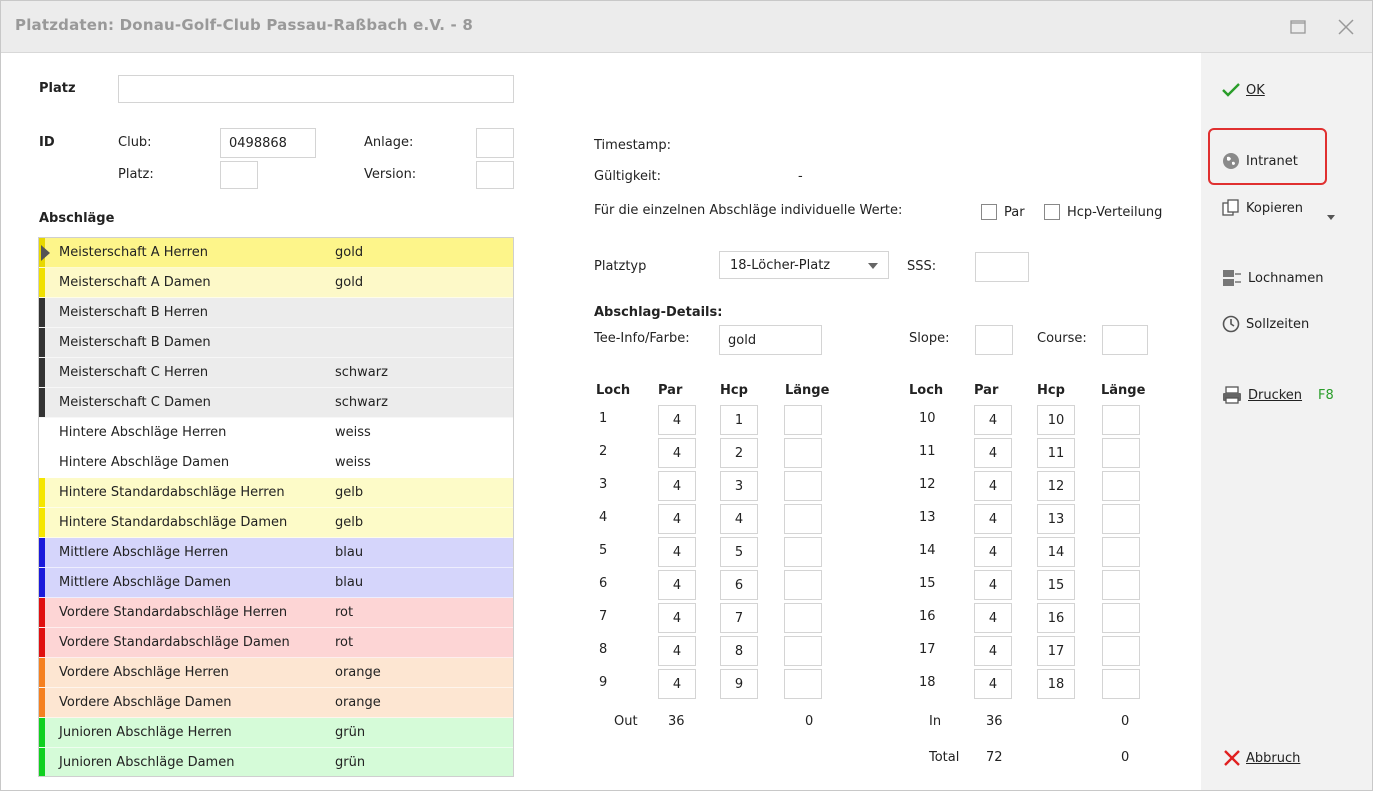 This screenshot has width=1373, height=791. I want to click on tee-color-stripe, so click(42, 342).